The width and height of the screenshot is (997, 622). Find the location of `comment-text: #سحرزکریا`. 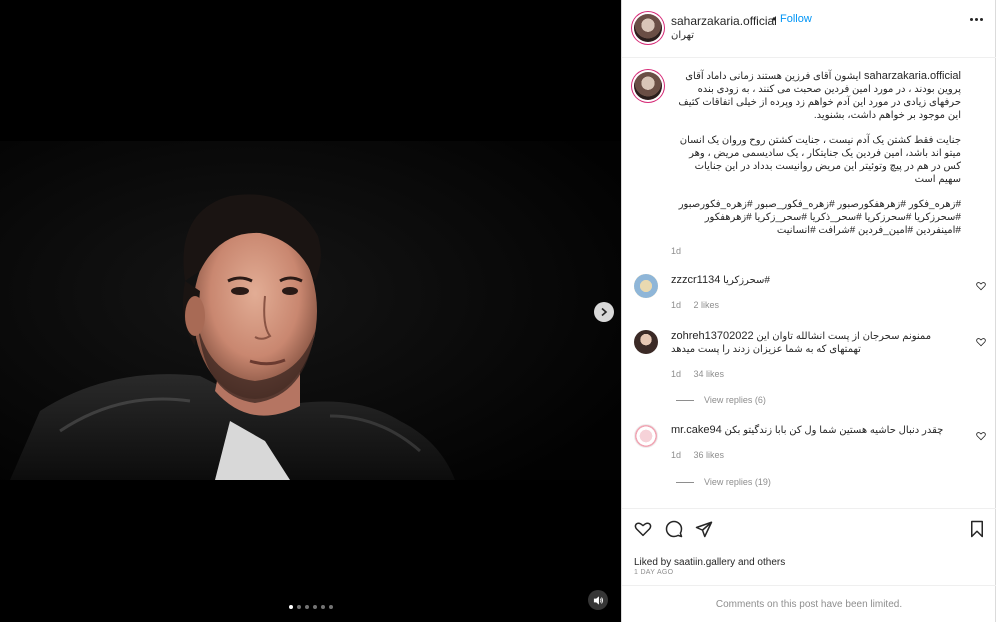

comment-text: #سحرزکریا is located at coordinates (746, 280).